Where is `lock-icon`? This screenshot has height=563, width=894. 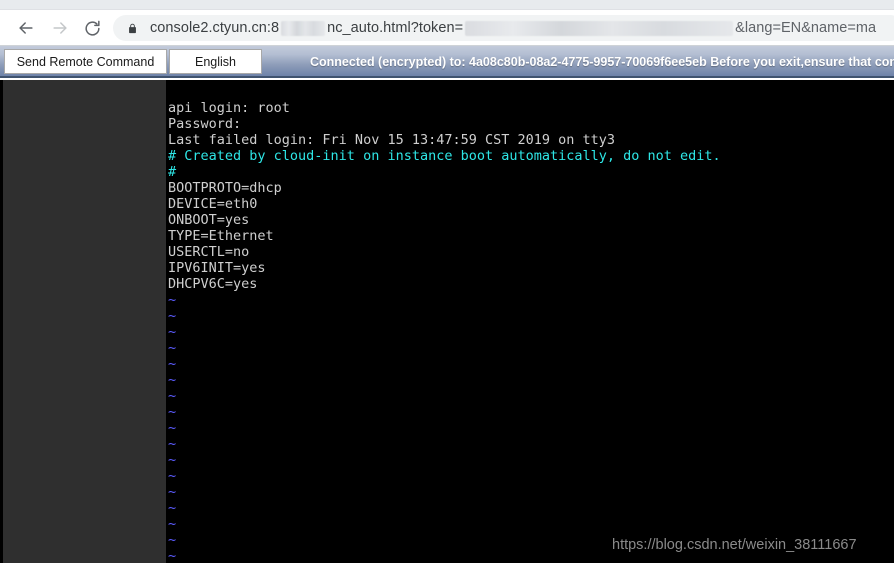
lock-icon is located at coordinates (133, 28).